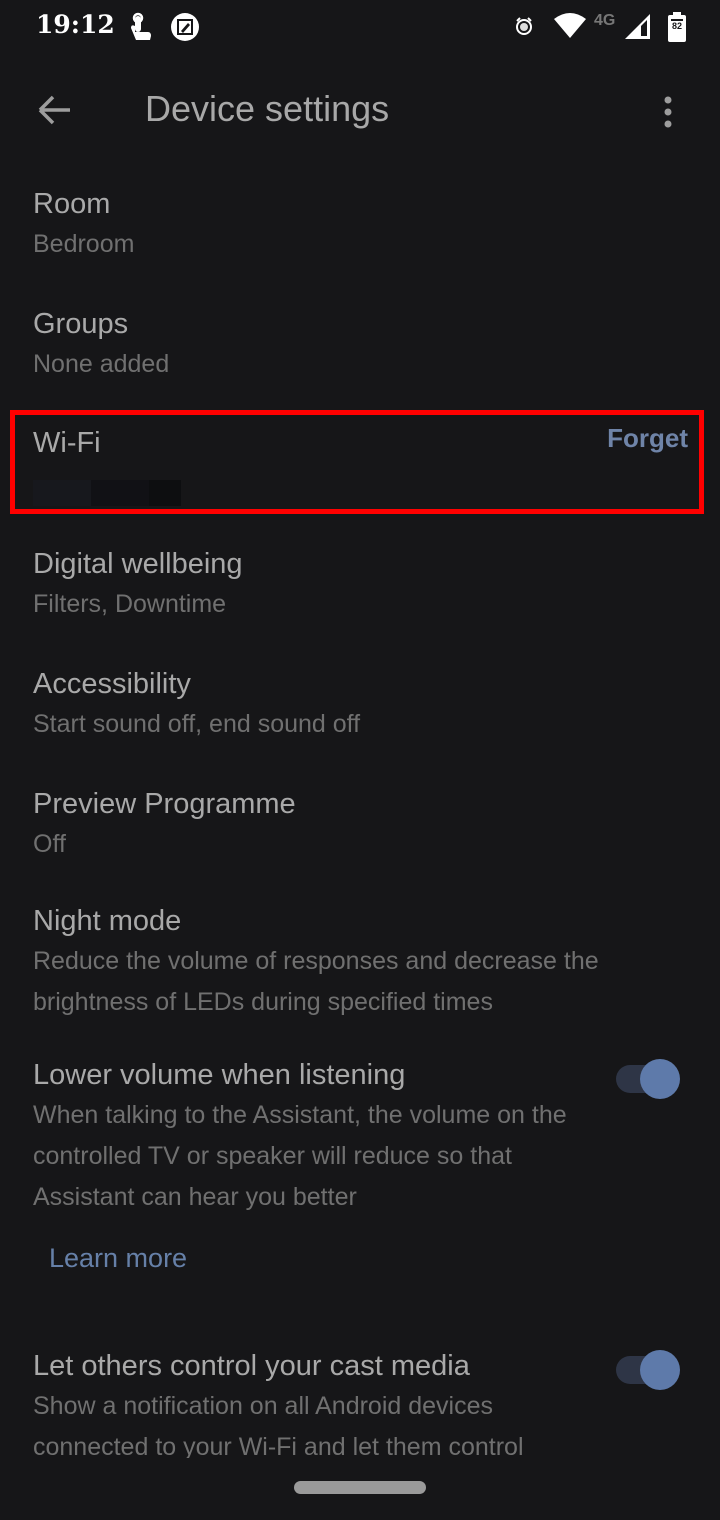 The image size is (720, 1520). What do you see at coordinates (49, 844) in the screenshot?
I see `setting-subtitle: Off` at bounding box center [49, 844].